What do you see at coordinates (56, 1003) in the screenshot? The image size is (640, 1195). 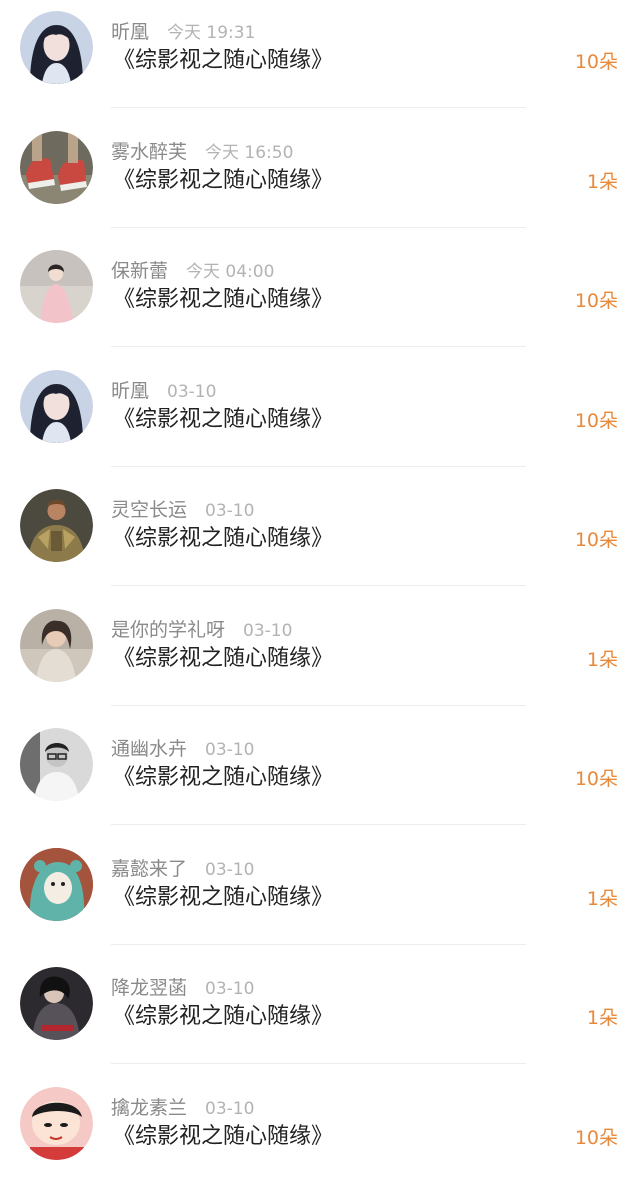 I see `dark-portrait-avatar` at bounding box center [56, 1003].